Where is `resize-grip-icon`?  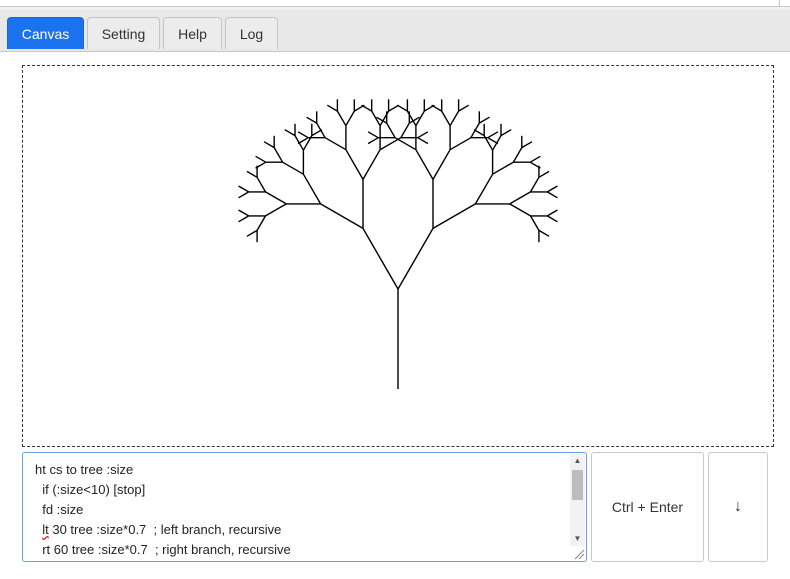 resize-grip-icon is located at coordinates (578, 553).